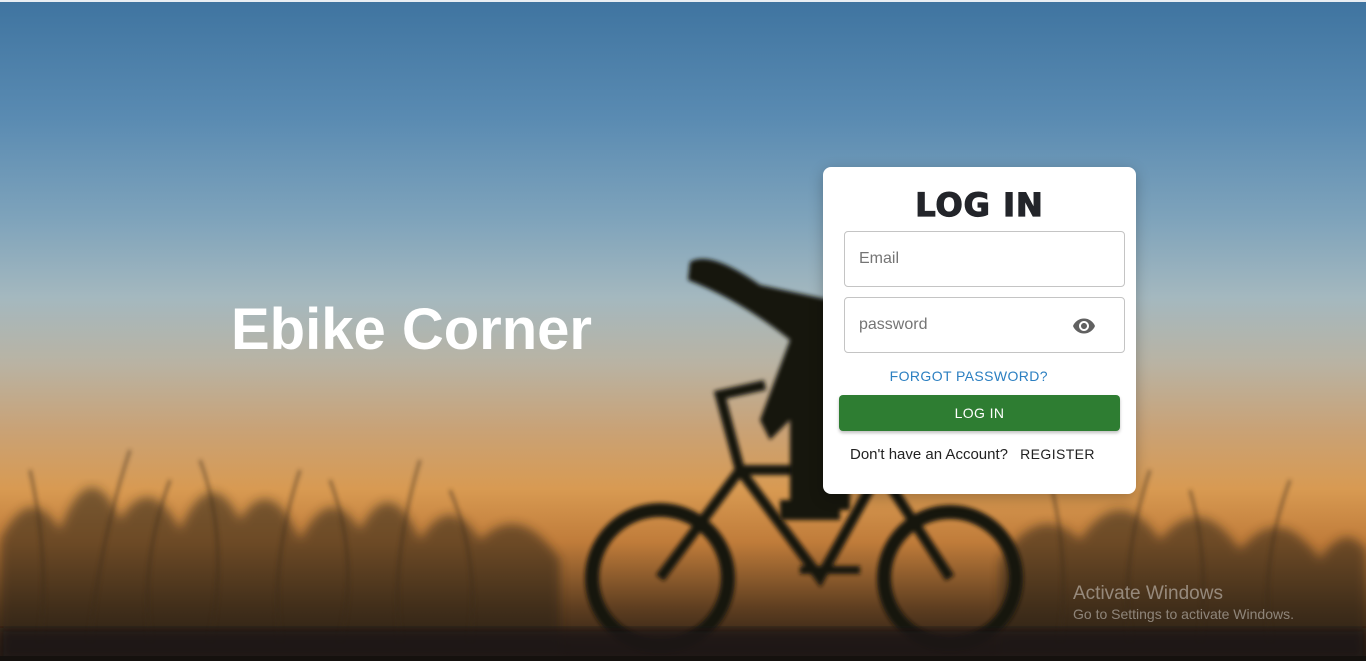 The height and width of the screenshot is (661, 1366). What do you see at coordinates (979, 413) in the screenshot?
I see `login-button: LOG IN` at bounding box center [979, 413].